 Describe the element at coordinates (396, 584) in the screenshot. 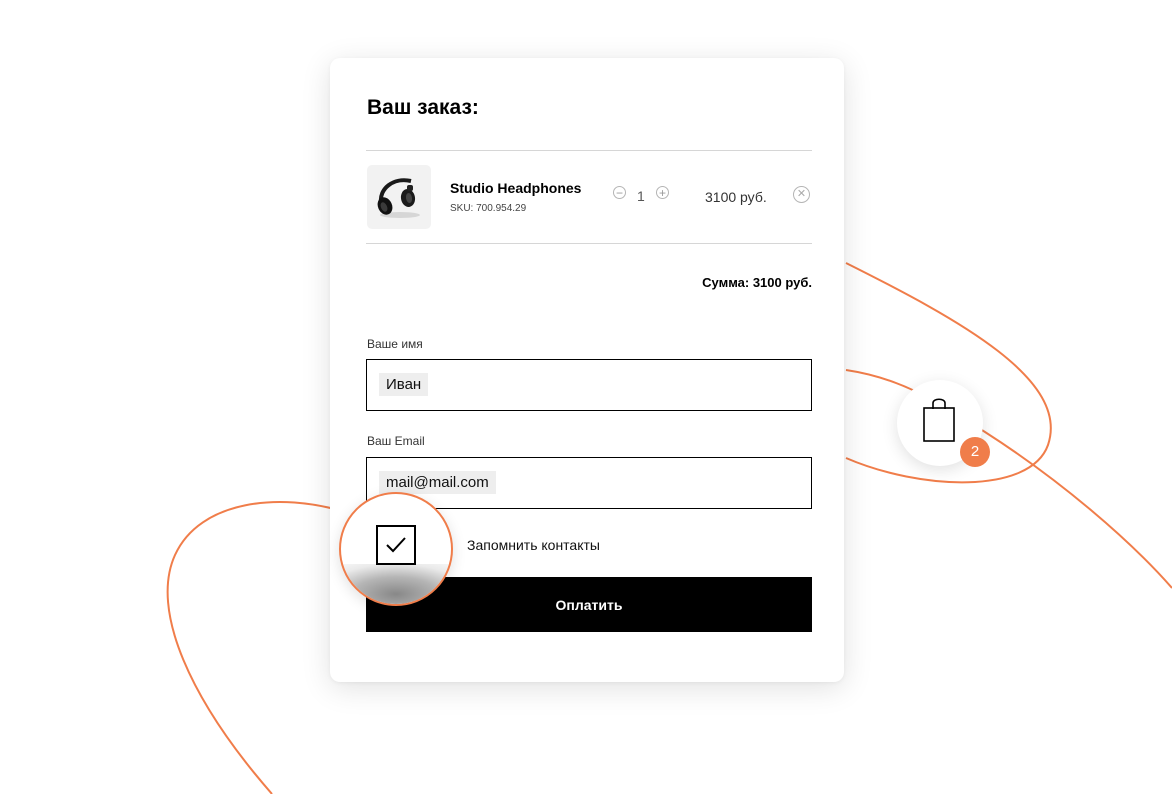

I see `button-shadow-preview` at that location.